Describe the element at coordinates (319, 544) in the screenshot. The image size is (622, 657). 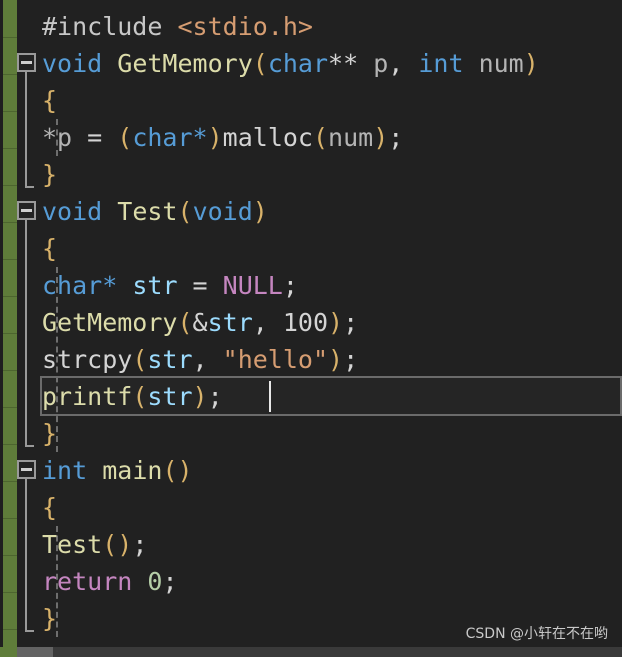
I see `code-line: Test();` at that location.